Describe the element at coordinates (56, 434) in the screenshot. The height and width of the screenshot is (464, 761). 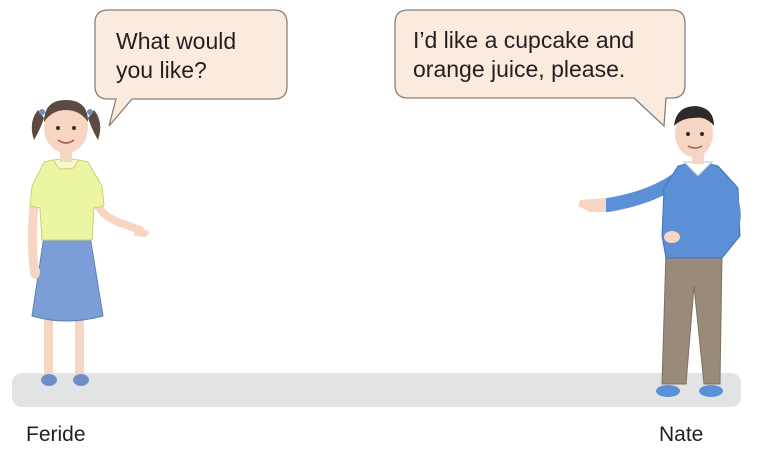
I see `feride-name-label: Feride` at that location.